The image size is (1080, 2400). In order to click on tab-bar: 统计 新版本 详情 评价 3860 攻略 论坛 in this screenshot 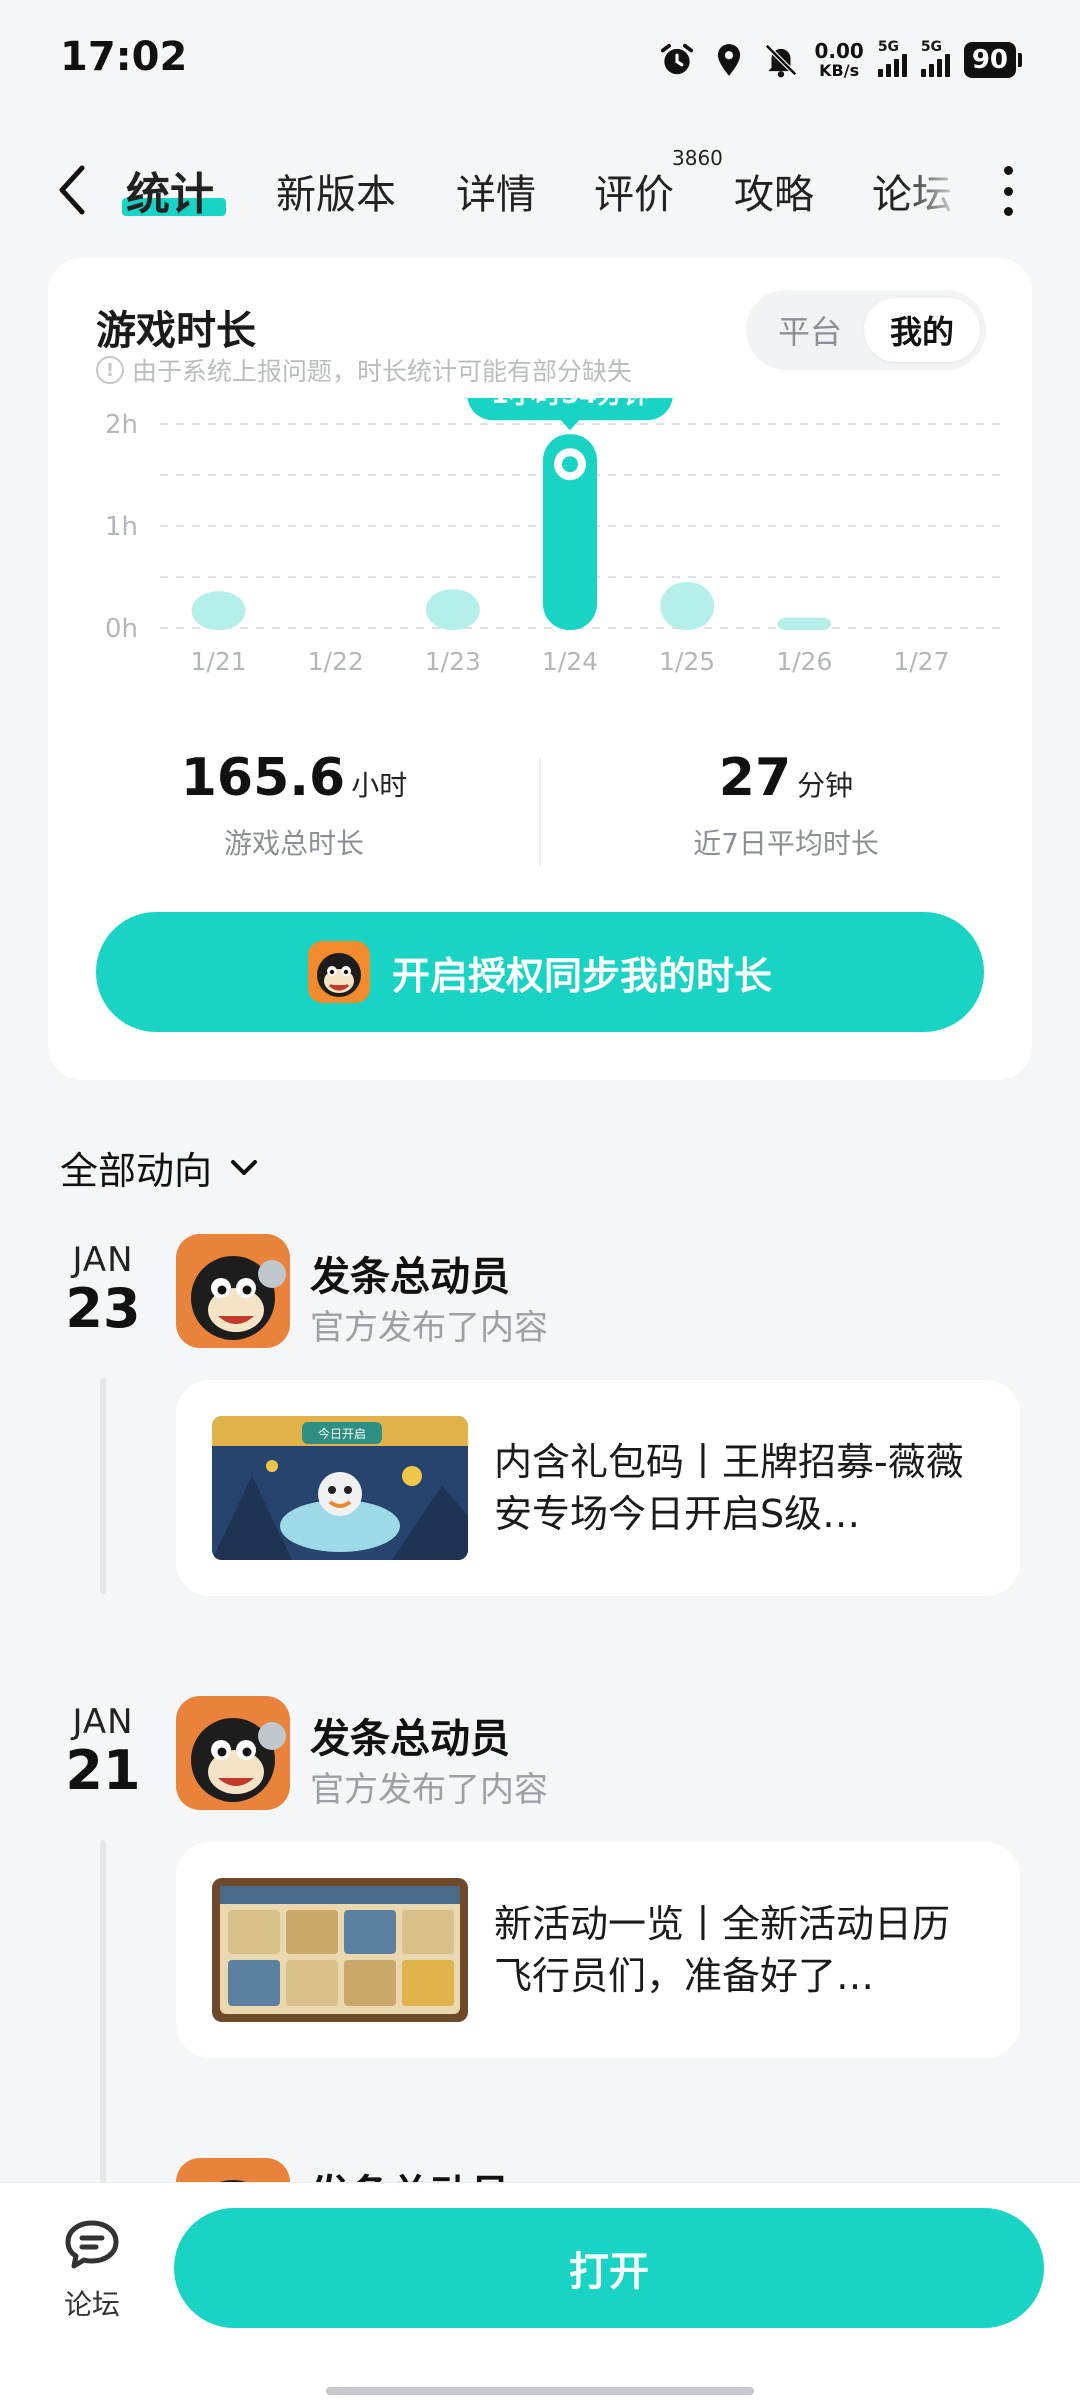, I will do `click(540, 195)`.